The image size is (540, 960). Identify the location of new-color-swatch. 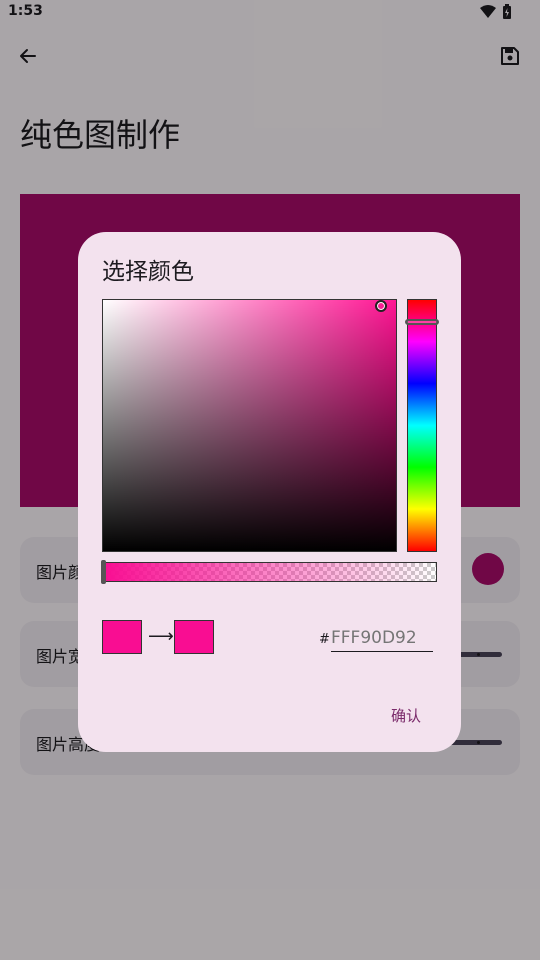
(194, 637).